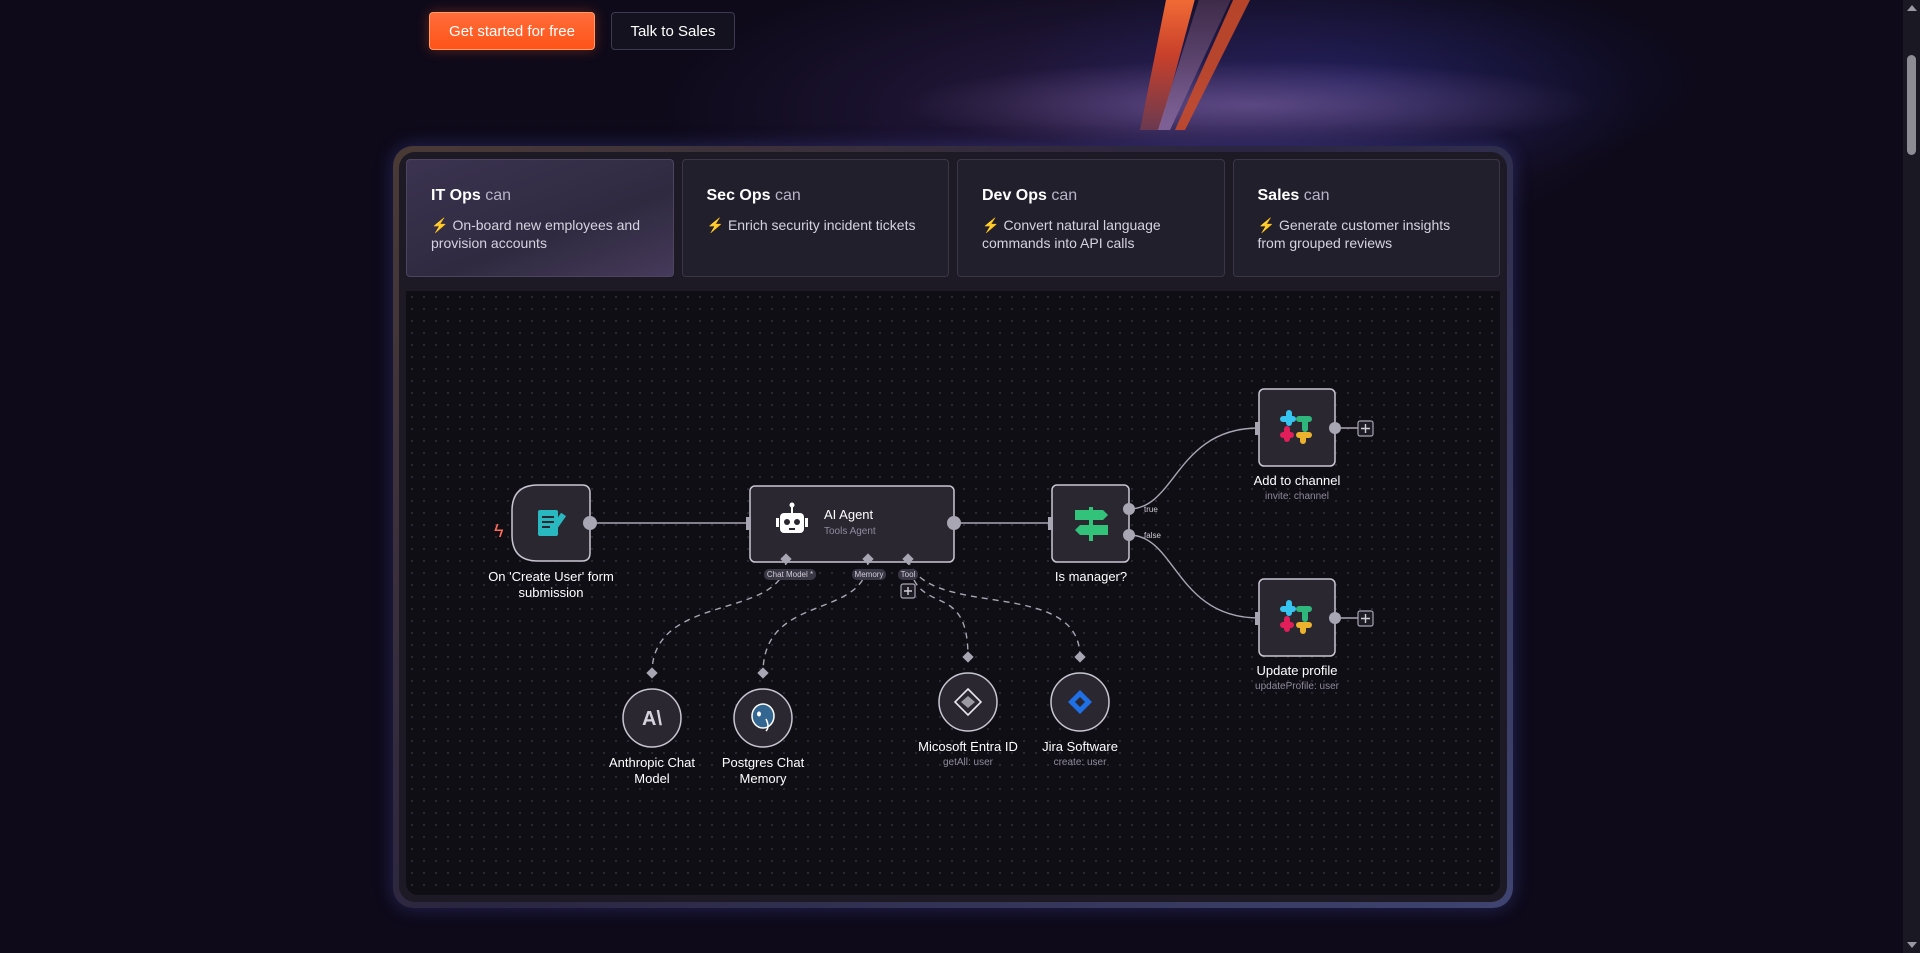  What do you see at coordinates (551, 542) in the screenshot?
I see `trigger-node: ϟ On 'Create User' form submission` at bounding box center [551, 542].